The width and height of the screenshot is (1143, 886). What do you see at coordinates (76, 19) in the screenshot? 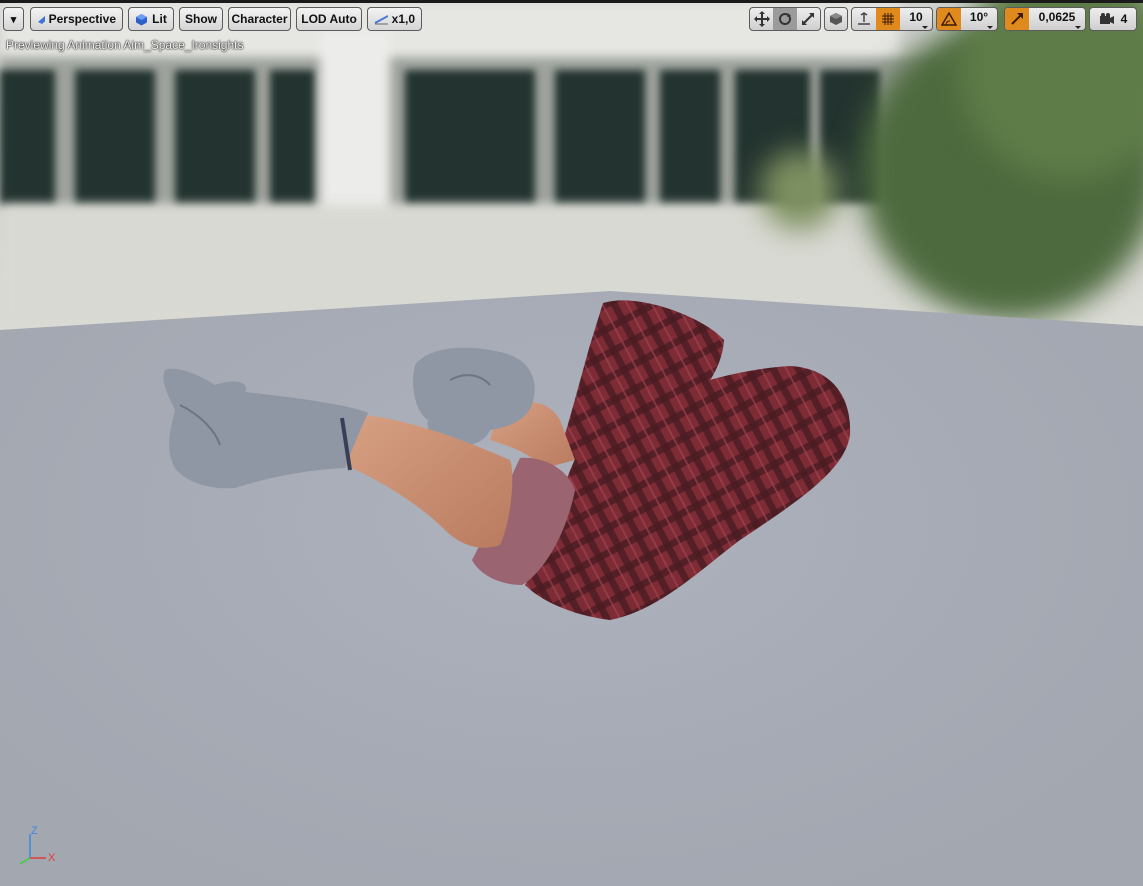
I see `perspective-button: Perspective` at bounding box center [76, 19].